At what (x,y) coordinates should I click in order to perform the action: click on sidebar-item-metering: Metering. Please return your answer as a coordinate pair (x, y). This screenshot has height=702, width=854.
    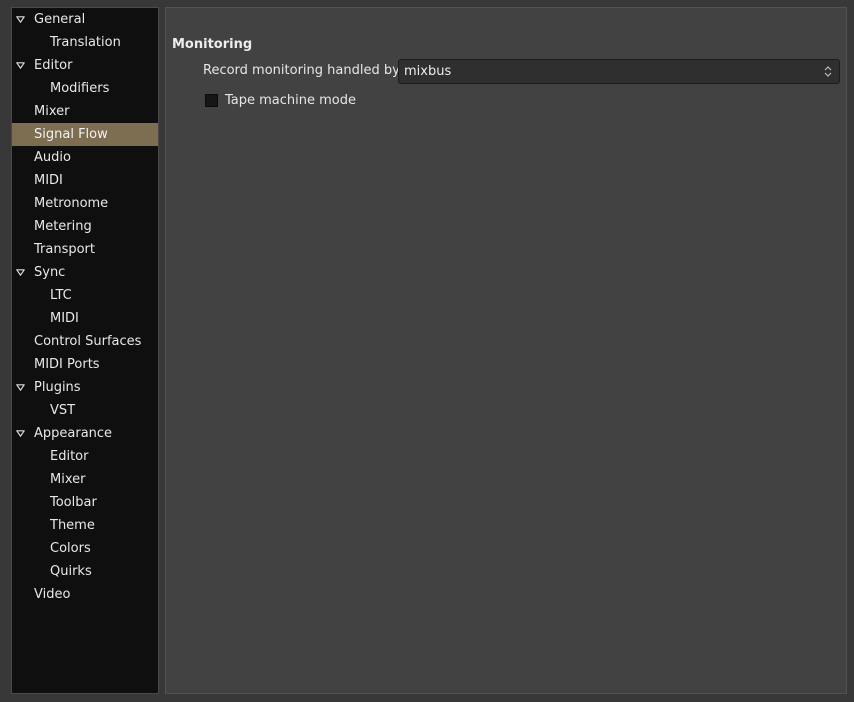
    Looking at the image, I should click on (85, 226).